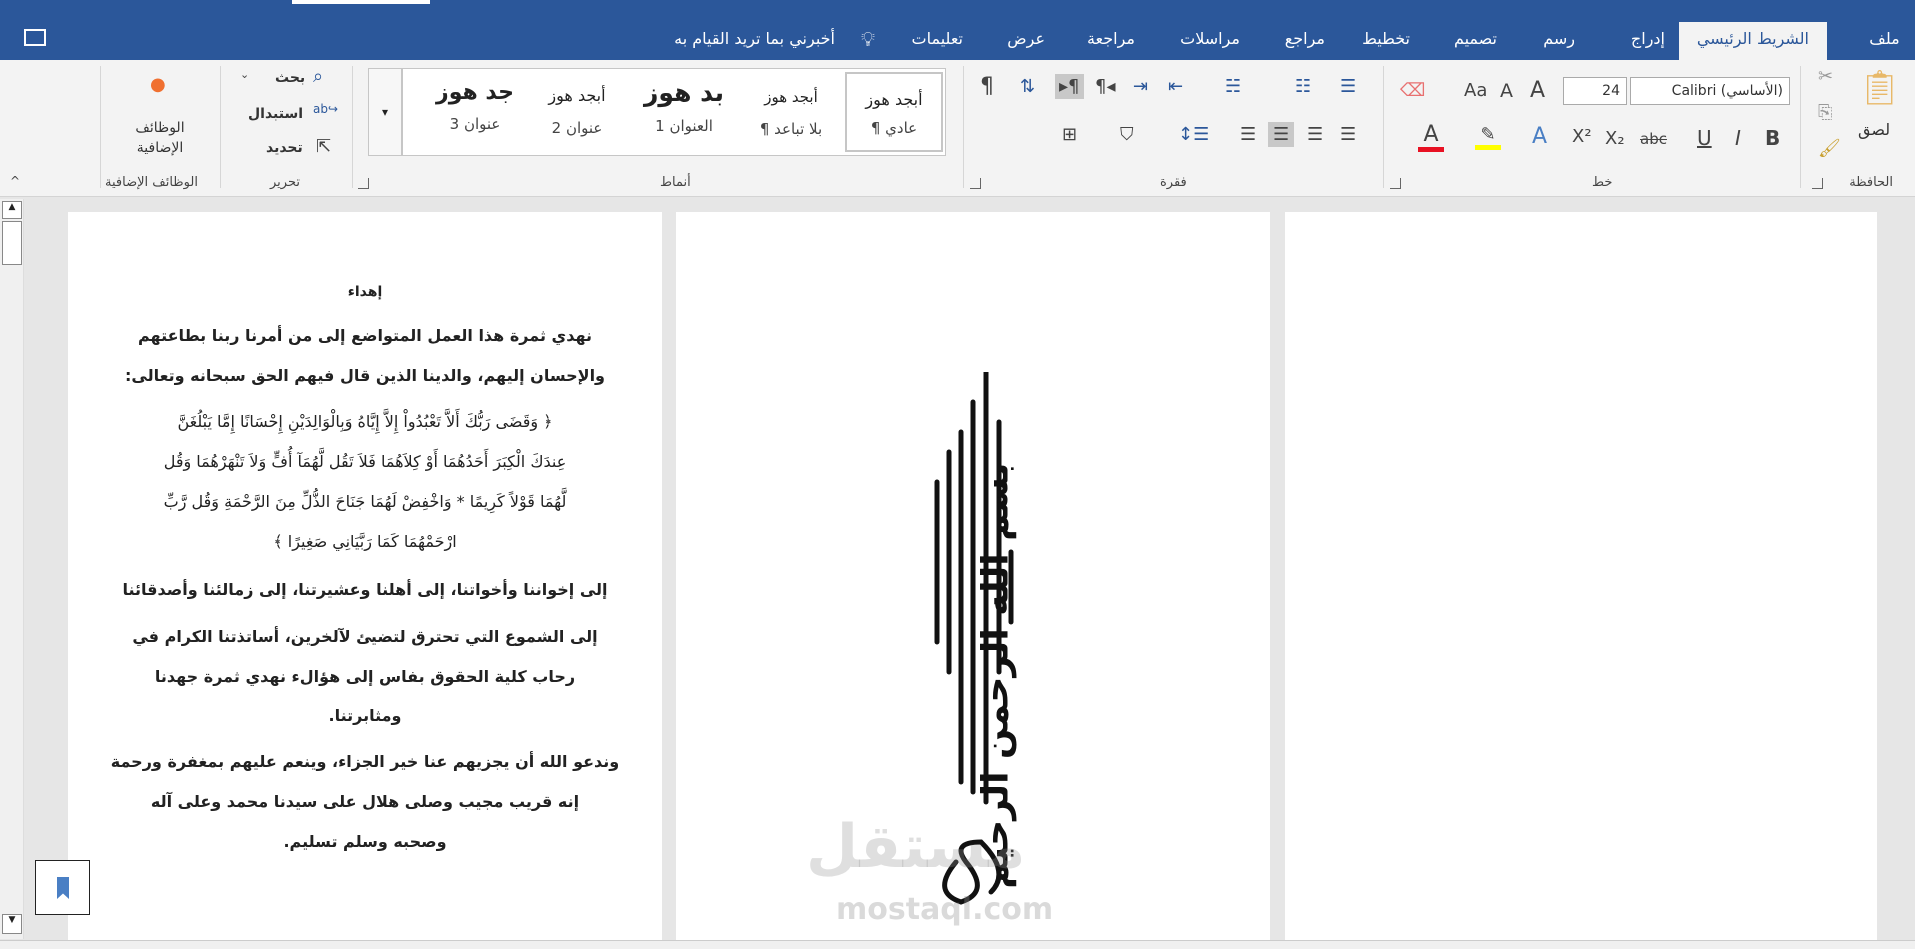 The image size is (1915, 949). Describe the element at coordinates (1582, 136) in the screenshot. I see `superscript-button: X²` at that location.